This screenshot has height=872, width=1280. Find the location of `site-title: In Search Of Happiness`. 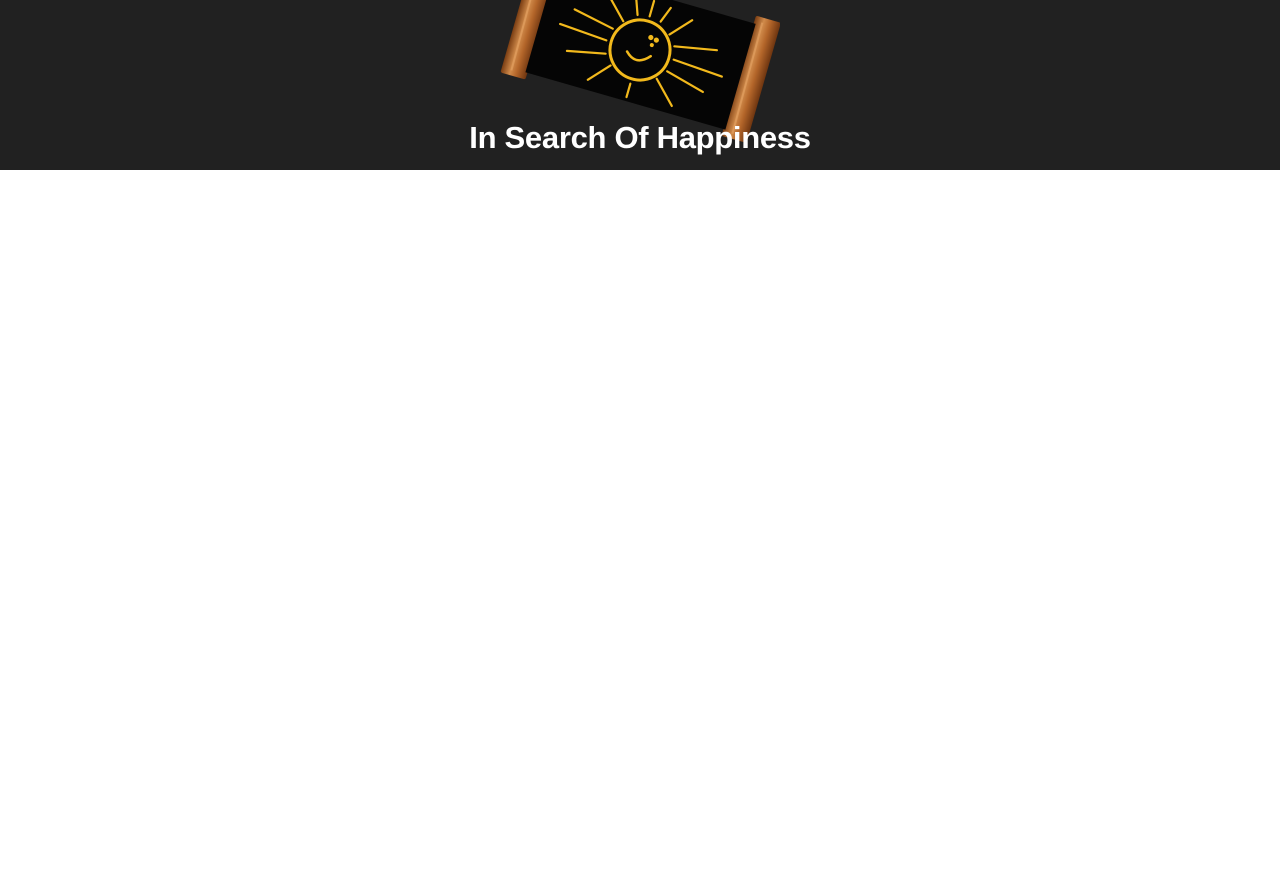

site-title: In Search Of Happiness is located at coordinates (640, 138).